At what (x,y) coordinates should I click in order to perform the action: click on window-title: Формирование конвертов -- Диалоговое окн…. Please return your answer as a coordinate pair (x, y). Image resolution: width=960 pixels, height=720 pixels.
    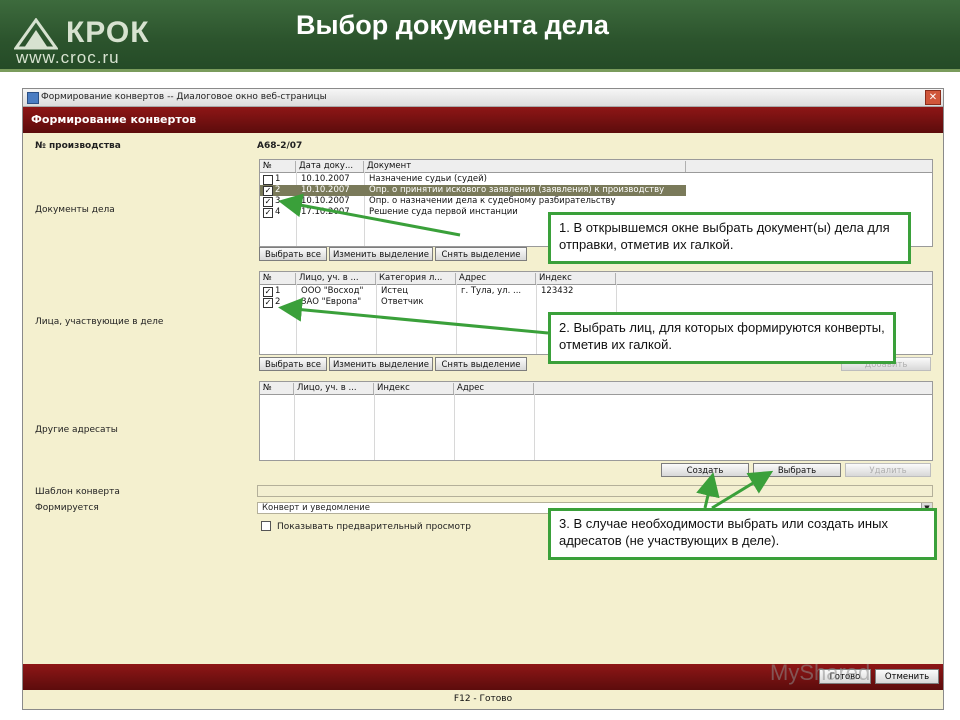
    Looking at the image, I should click on (184, 97).